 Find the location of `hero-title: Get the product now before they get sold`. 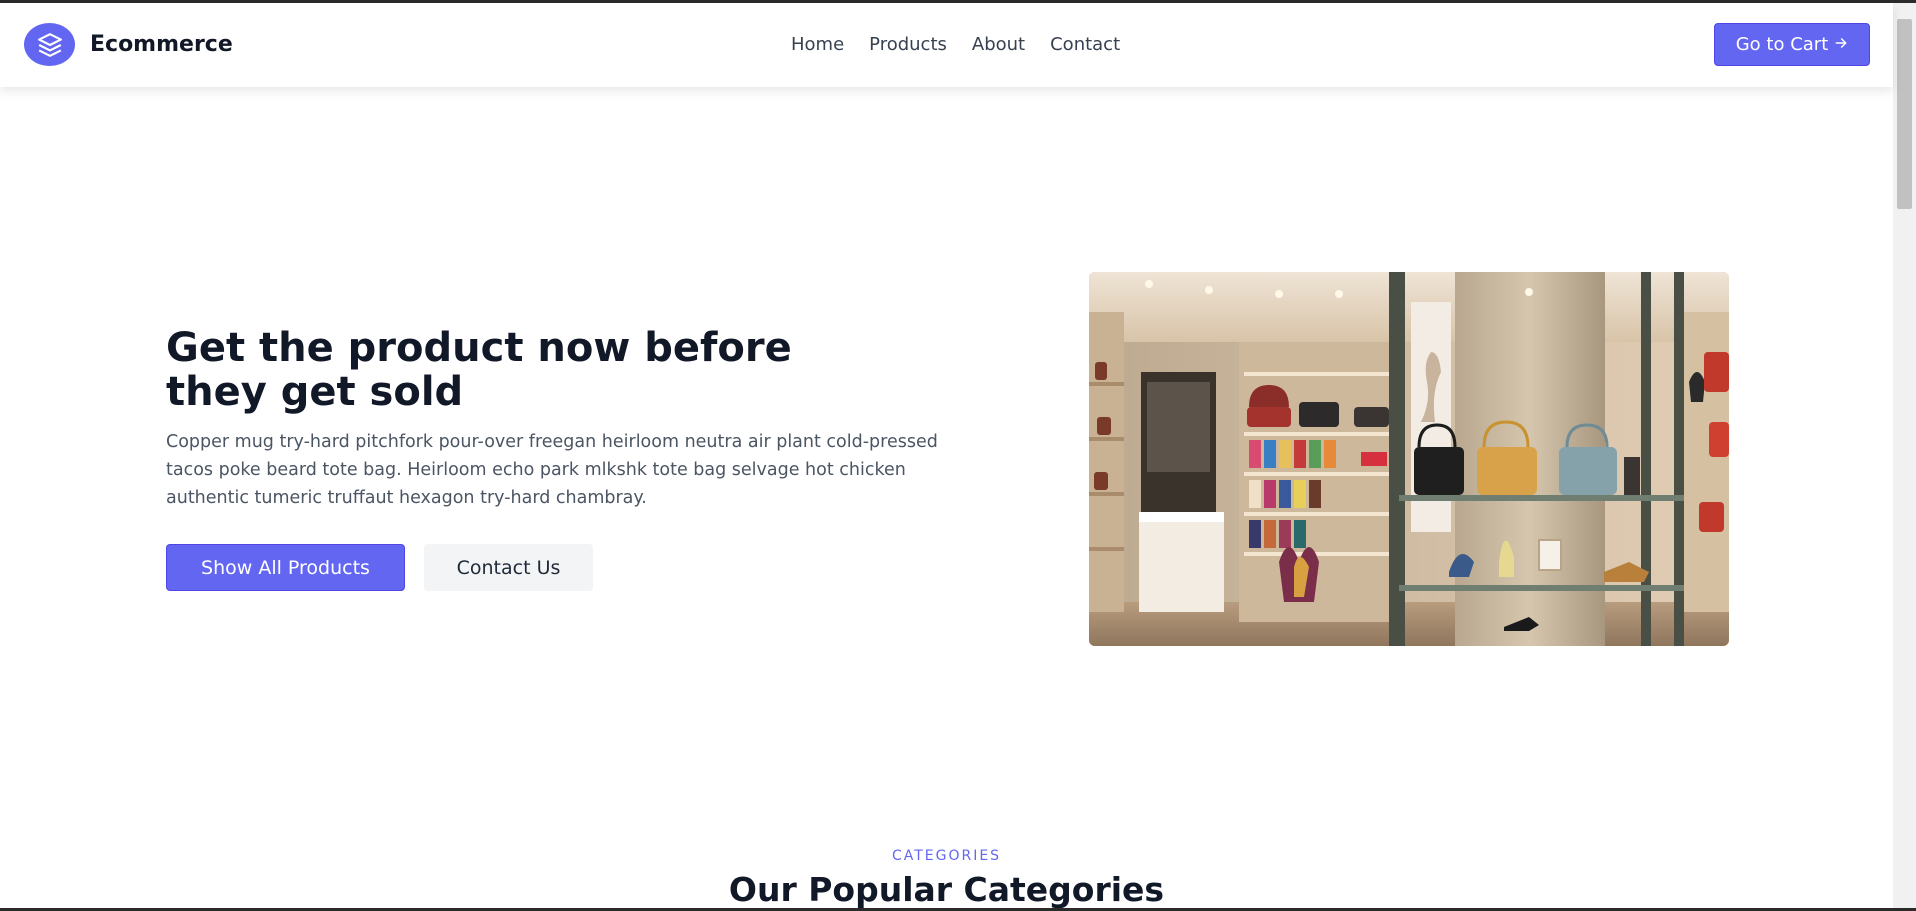

hero-title: Get the product now before they get sold is located at coordinates (516, 370).